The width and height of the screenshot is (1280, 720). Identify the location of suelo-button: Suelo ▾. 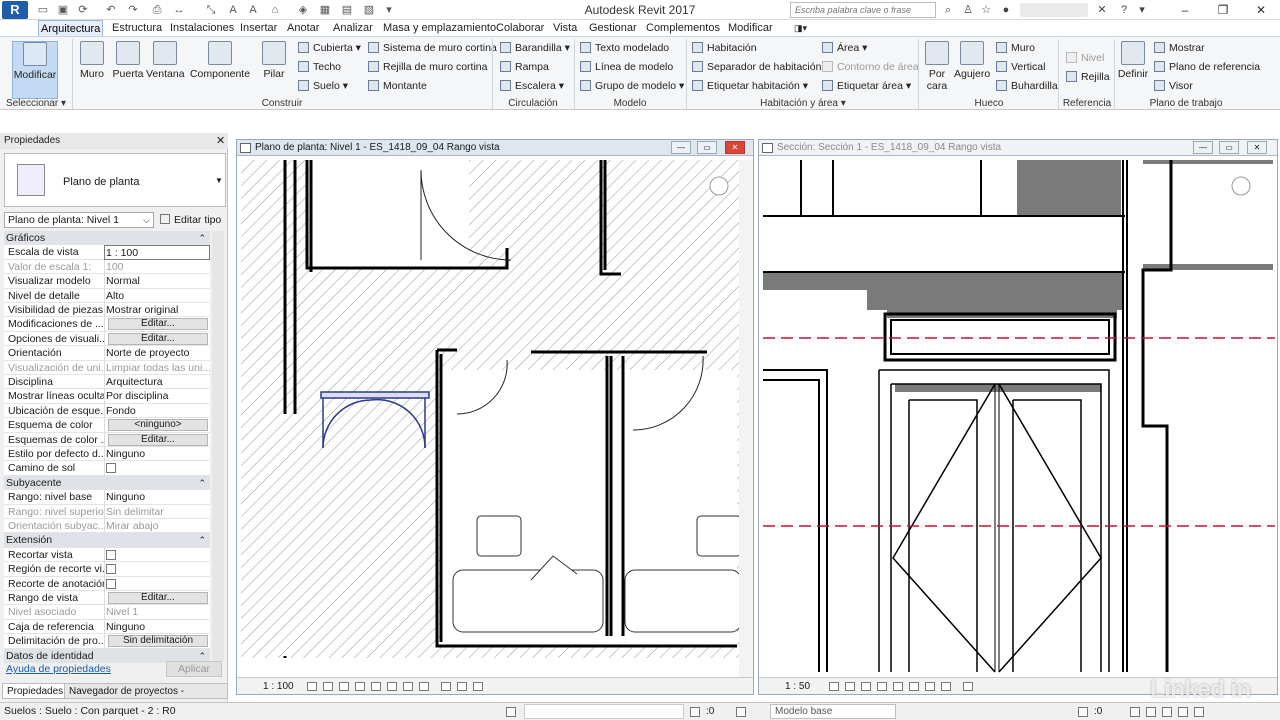
(323, 86).